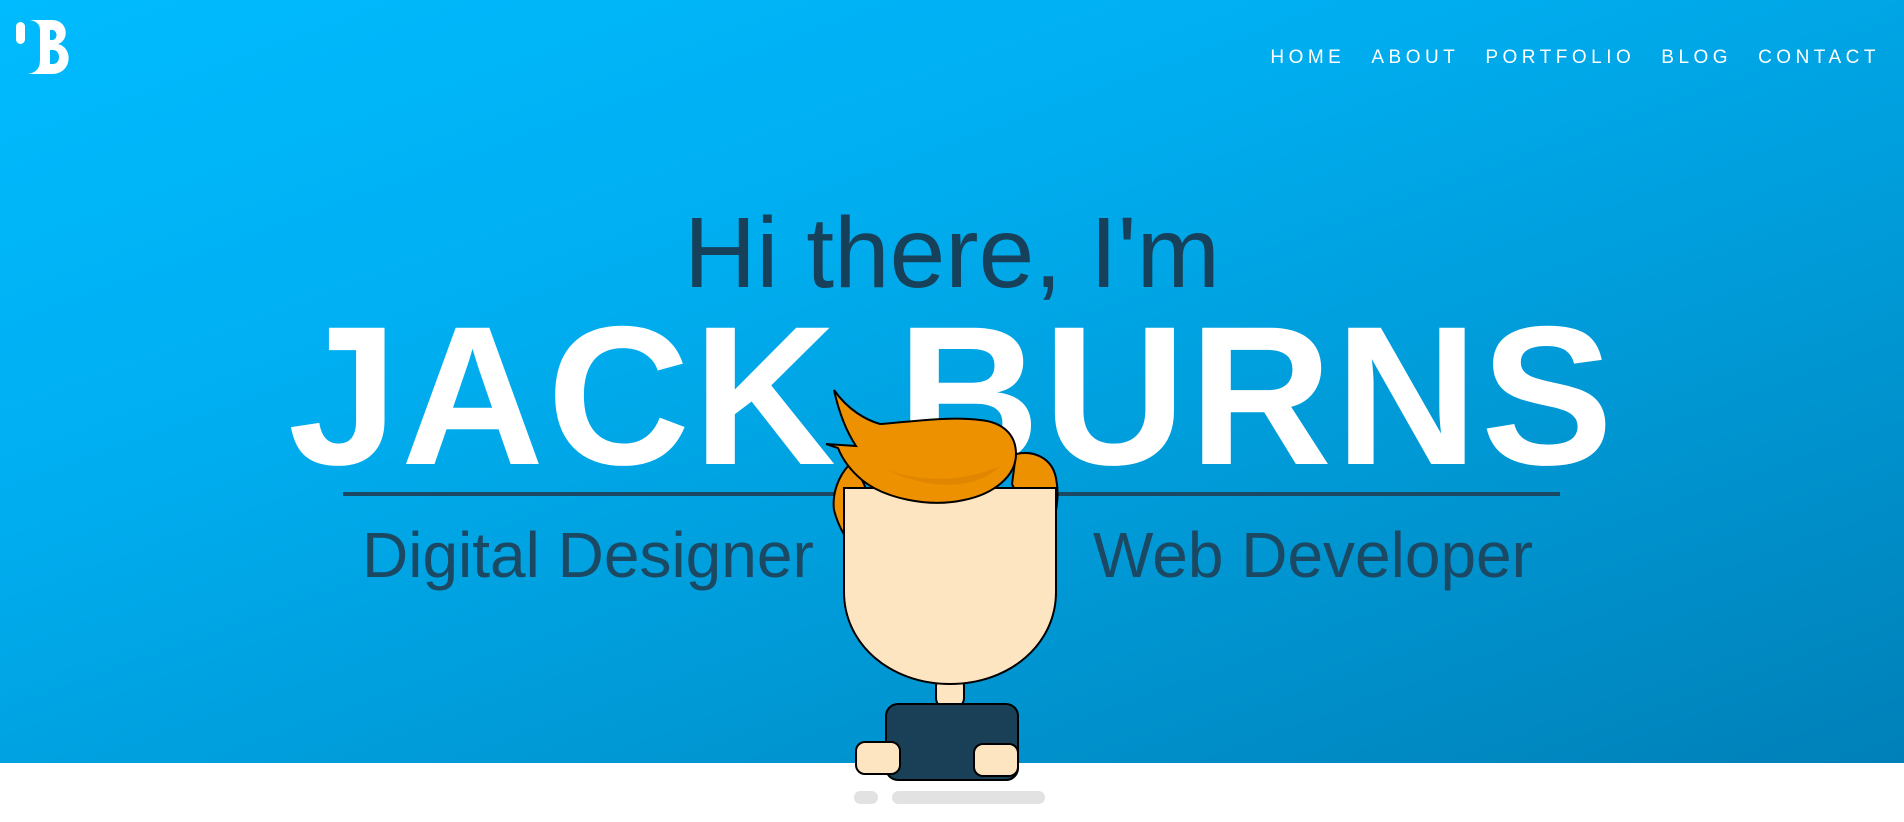 This screenshot has height=822, width=1904. What do you see at coordinates (1696, 58) in the screenshot?
I see `nav-blog-link: BLOG` at bounding box center [1696, 58].